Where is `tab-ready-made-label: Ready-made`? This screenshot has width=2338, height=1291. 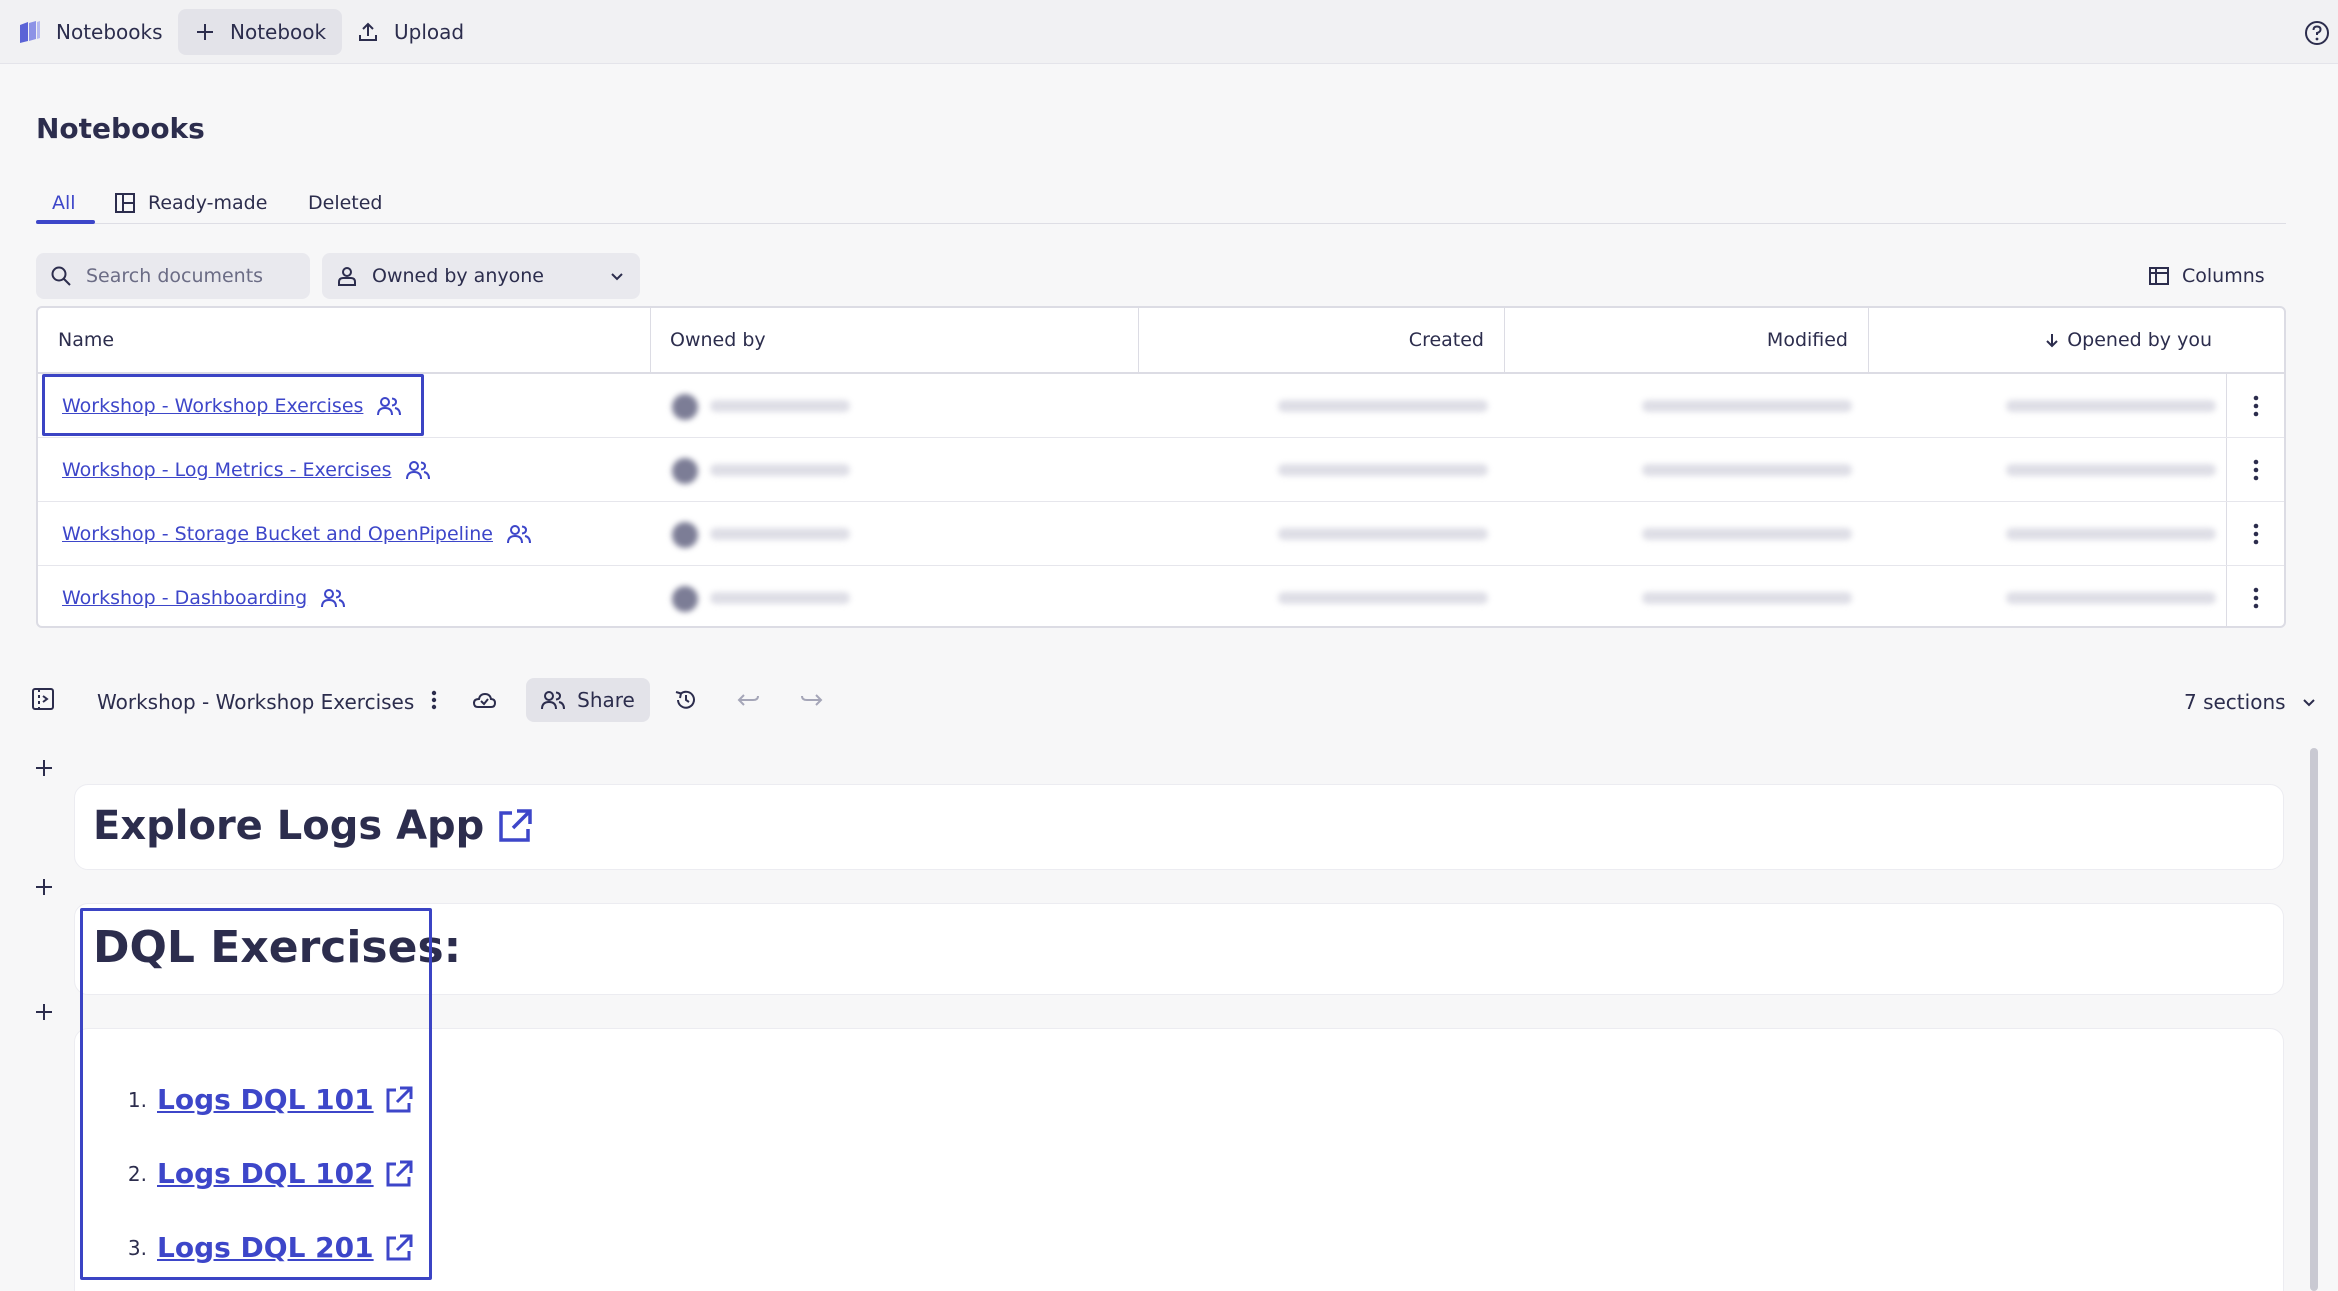
tab-ready-made-label: Ready-made is located at coordinates (208, 203).